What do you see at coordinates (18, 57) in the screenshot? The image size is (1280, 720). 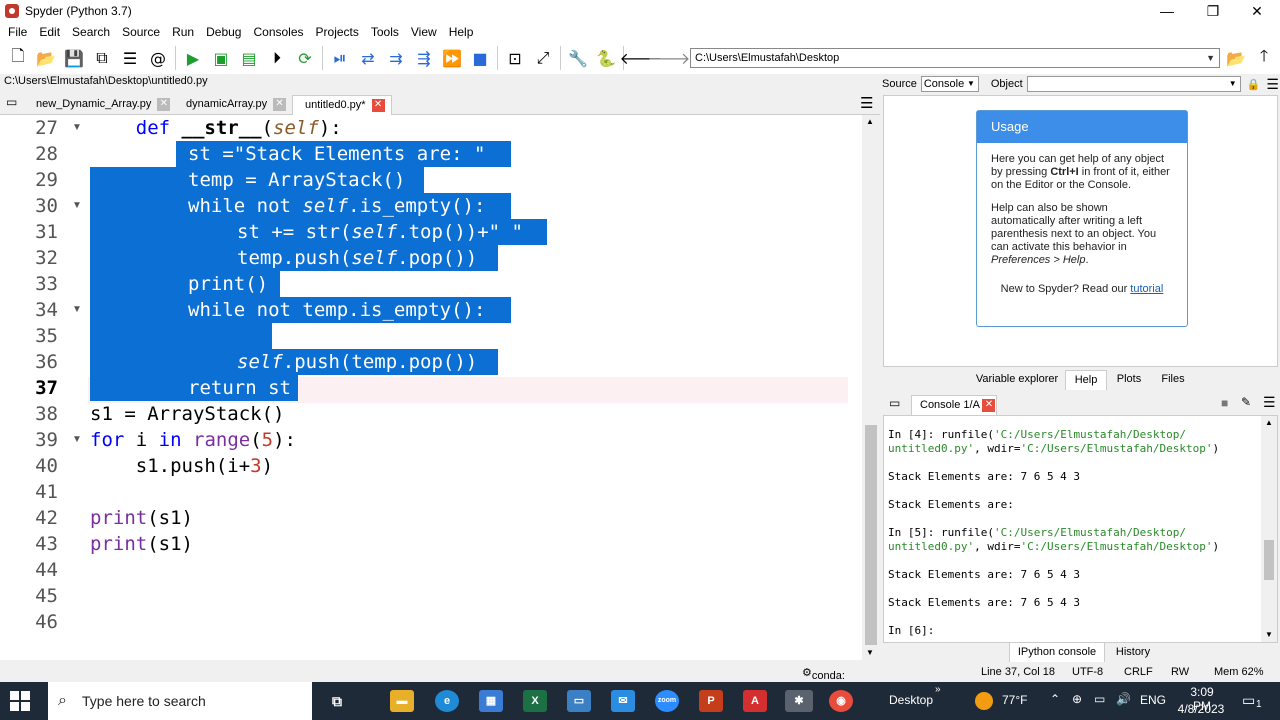 I see `new-file-icon: 🗋` at bounding box center [18, 57].